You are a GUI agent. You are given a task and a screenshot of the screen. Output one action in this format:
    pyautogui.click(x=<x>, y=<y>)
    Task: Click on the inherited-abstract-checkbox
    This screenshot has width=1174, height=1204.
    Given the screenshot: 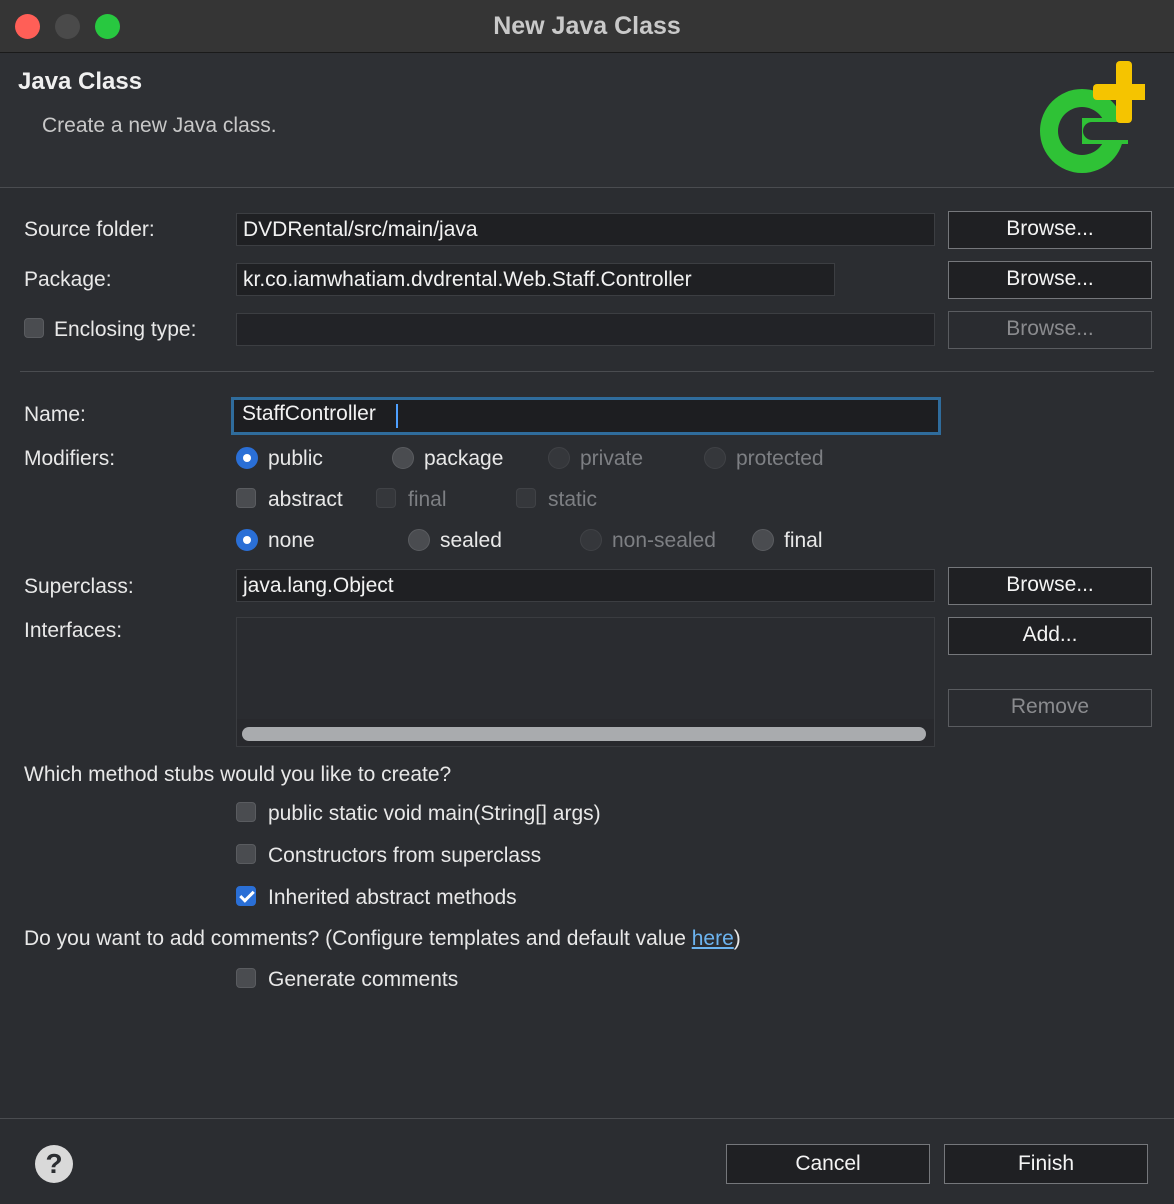 What is the action you would take?
    pyautogui.click(x=246, y=896)
    